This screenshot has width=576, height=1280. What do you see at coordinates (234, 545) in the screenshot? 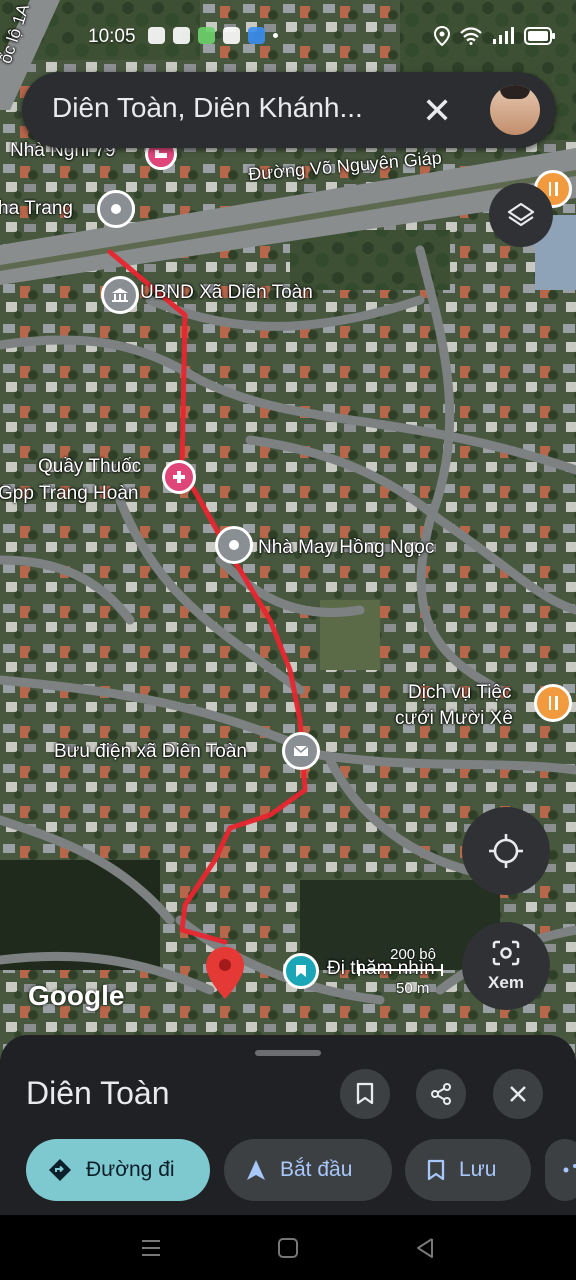
I see `tailor-pin-icon` at bounding box center [234, 545].